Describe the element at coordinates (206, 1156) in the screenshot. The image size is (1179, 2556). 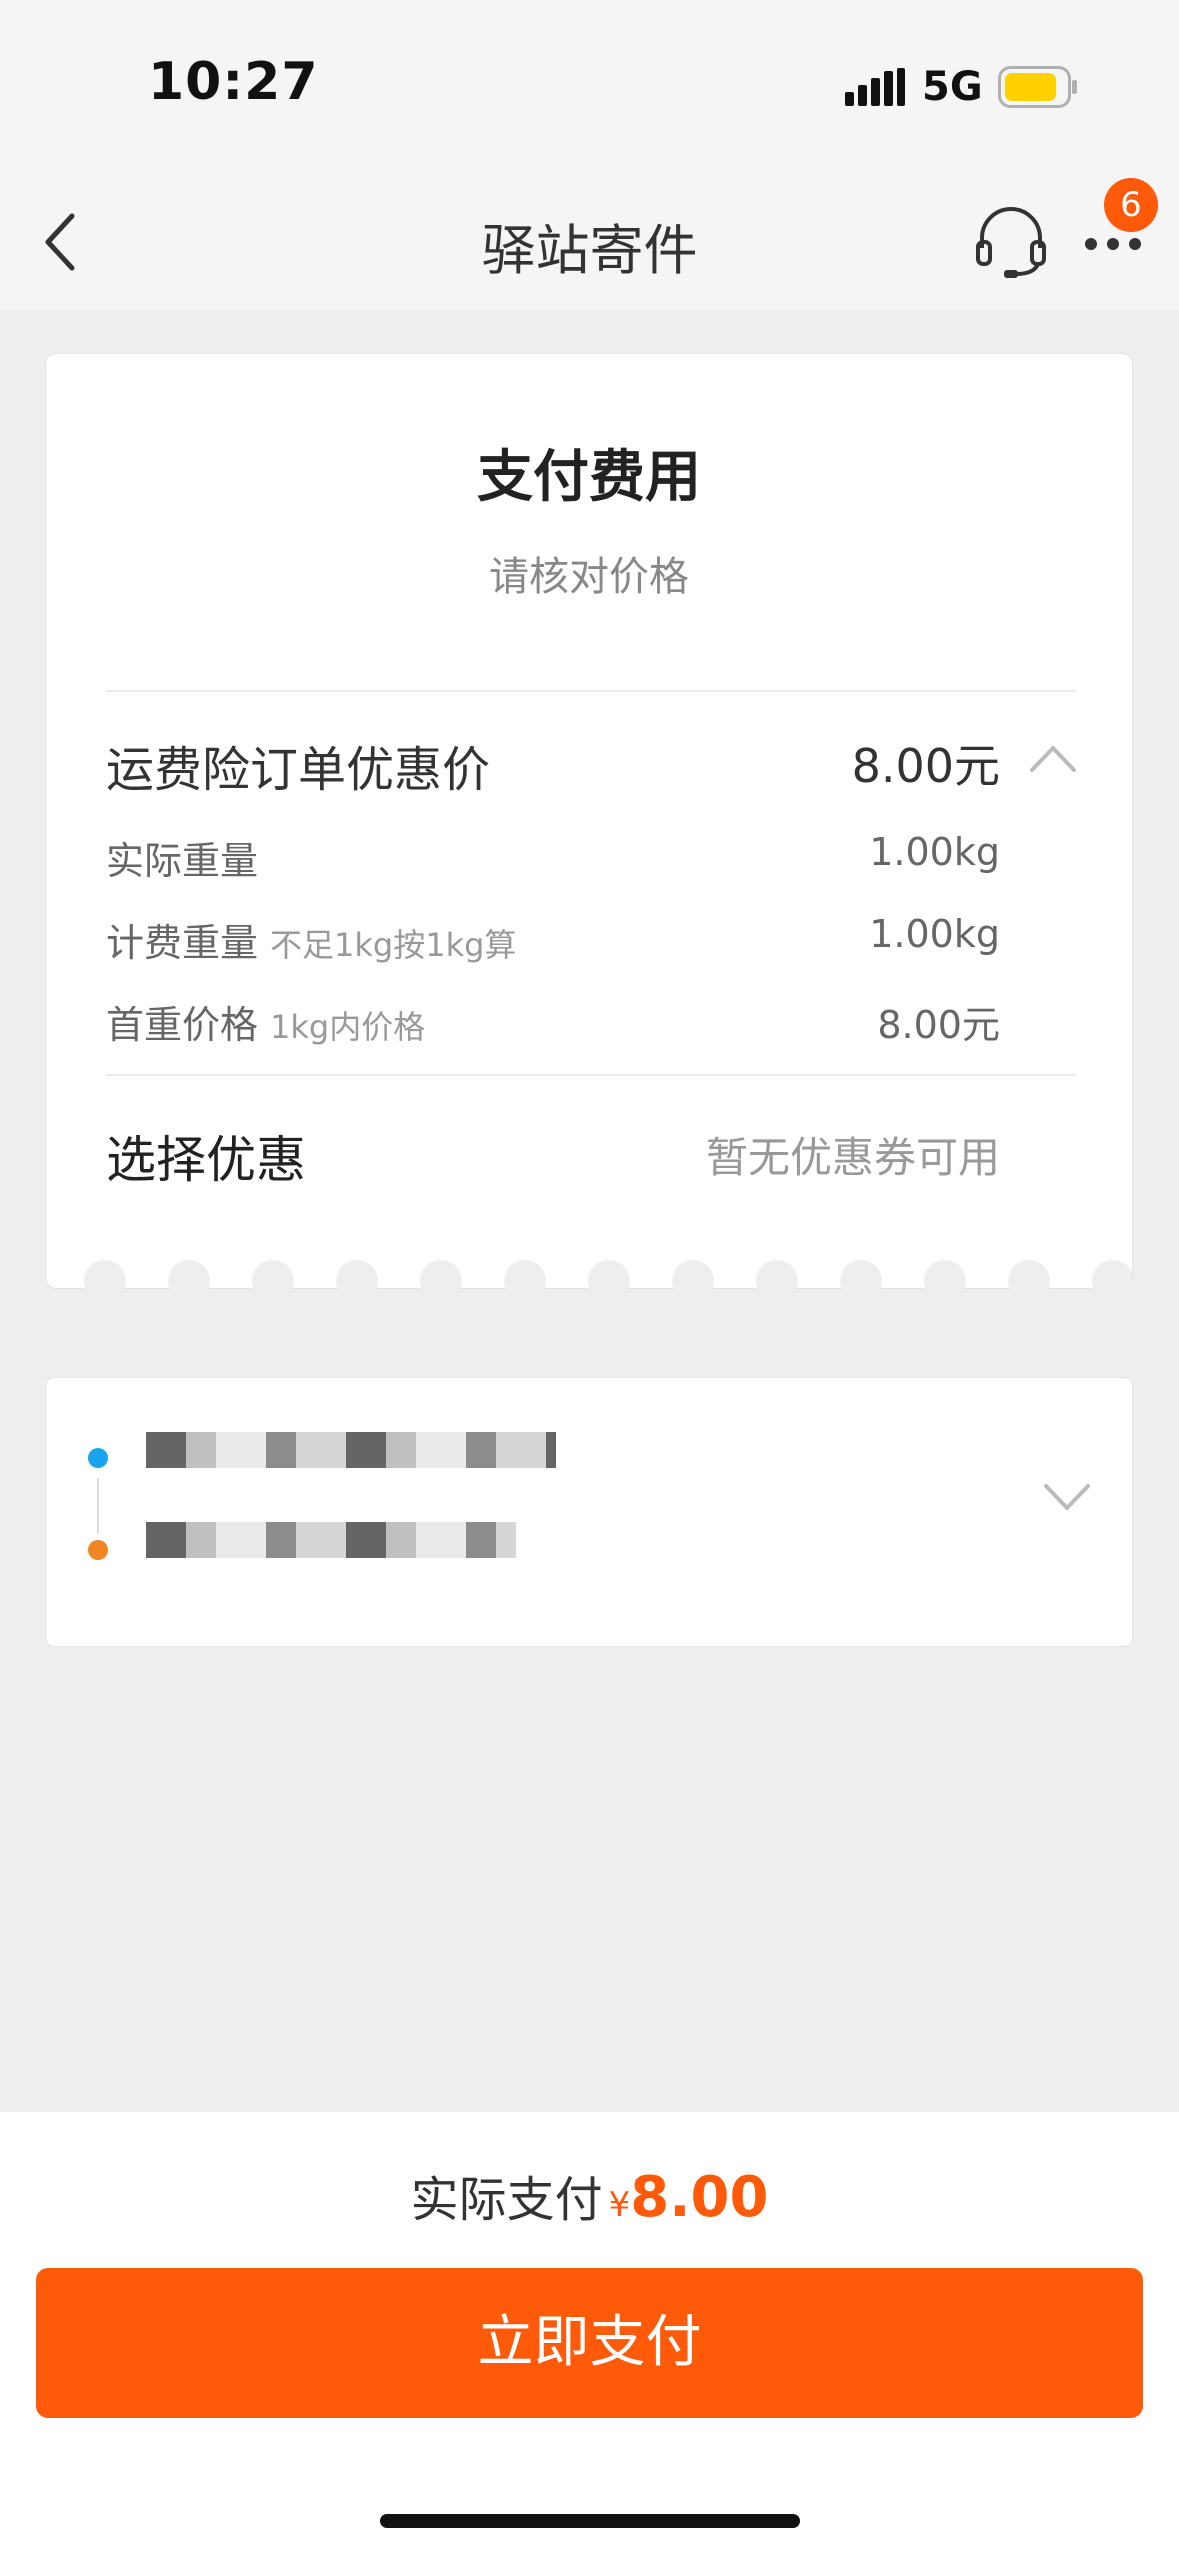
I see `coupon-label: 选择优惠` at that location.